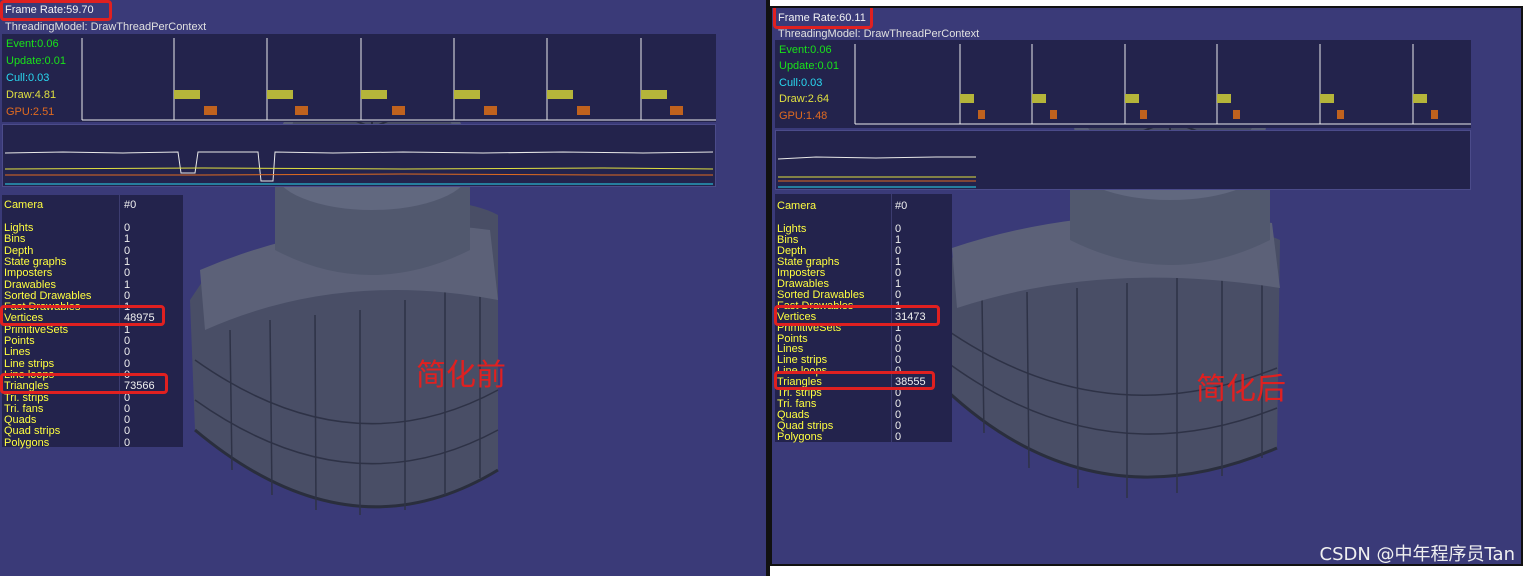 The height and width of the screenshot is (576, 1531). I want to click on stat-value-bins: 1, so click(127, 239).